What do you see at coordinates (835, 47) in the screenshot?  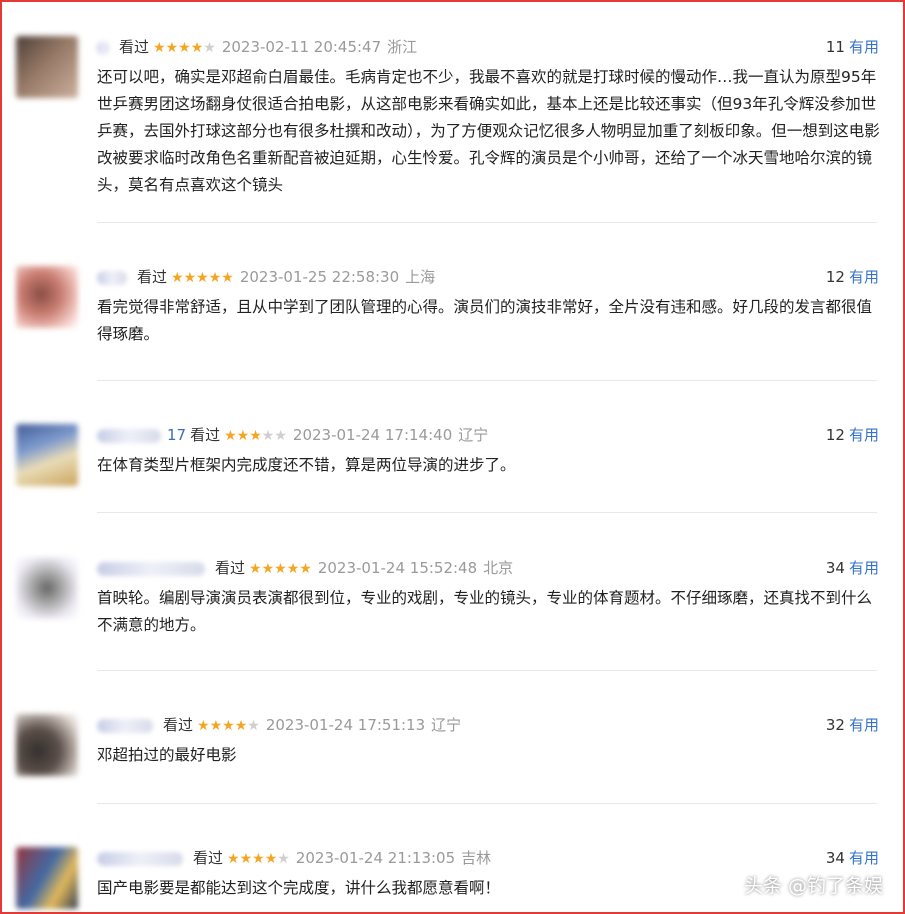 I see `useful-count: 11` at bounding box center [835, 47].